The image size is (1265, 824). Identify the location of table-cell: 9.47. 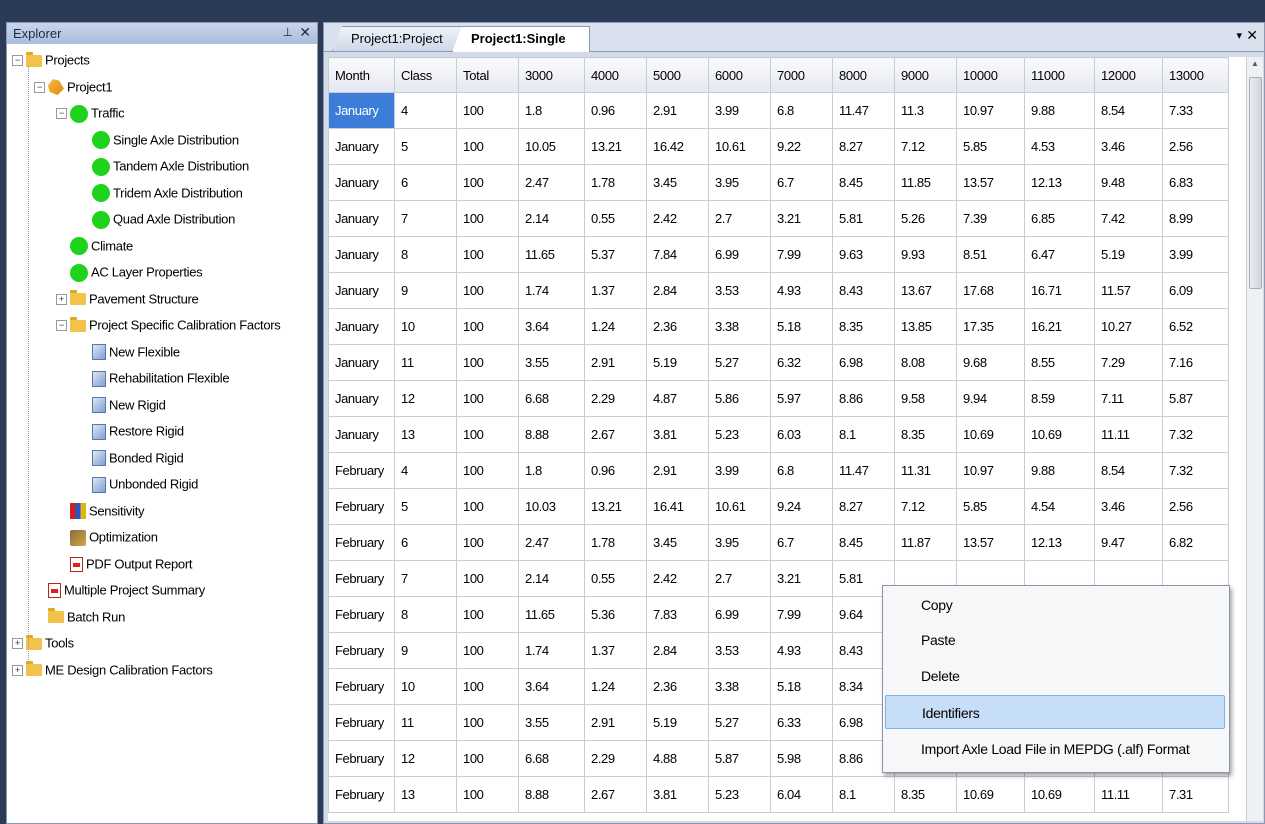
(1128, 542).